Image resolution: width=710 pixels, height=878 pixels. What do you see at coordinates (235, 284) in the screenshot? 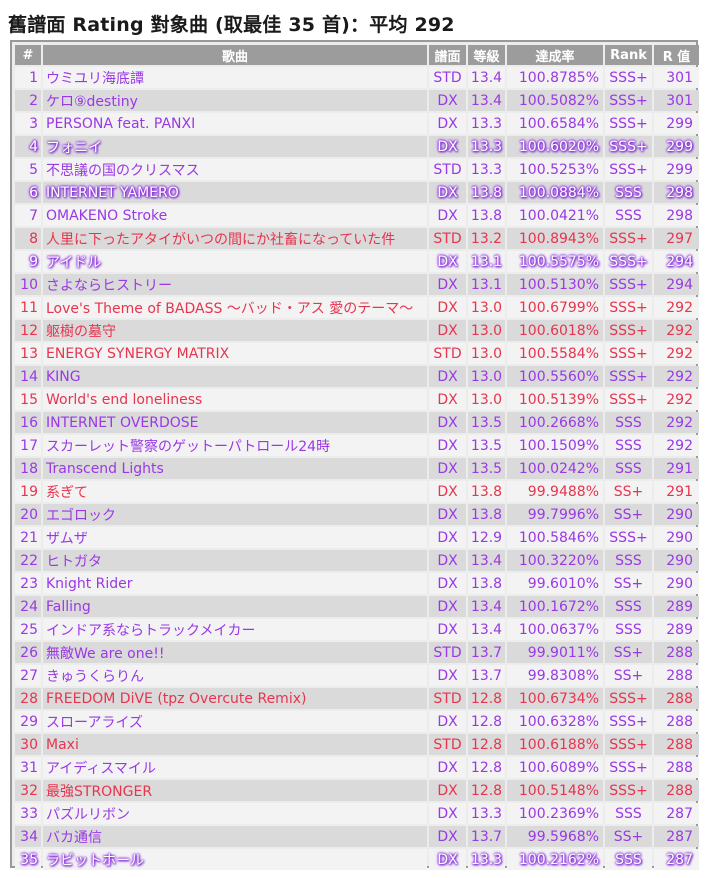
I see `song-title: さよならヒストリー` at bounding box center [235, 284].